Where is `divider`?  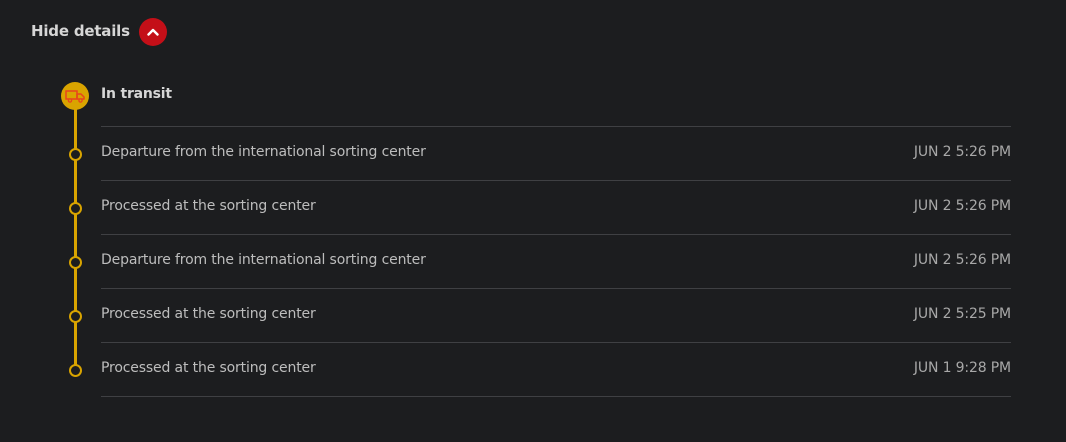 divider is located at coordinates (556, 396).